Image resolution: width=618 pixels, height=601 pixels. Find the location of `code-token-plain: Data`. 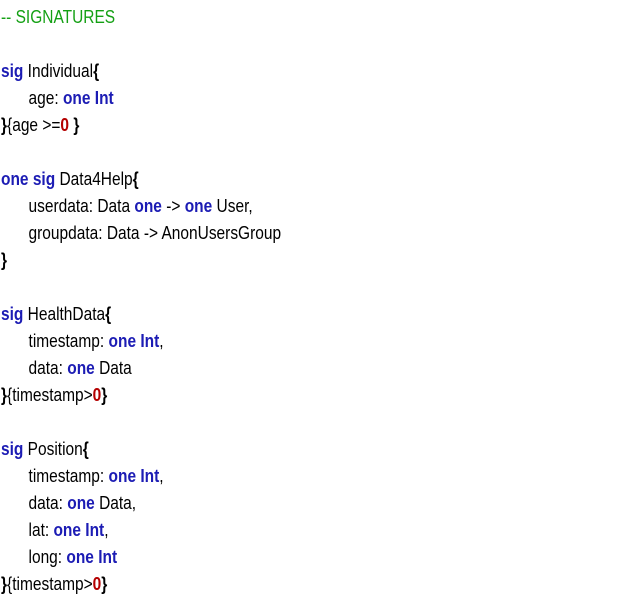

code-token-plain: Data is located at coordinates (113, 368).